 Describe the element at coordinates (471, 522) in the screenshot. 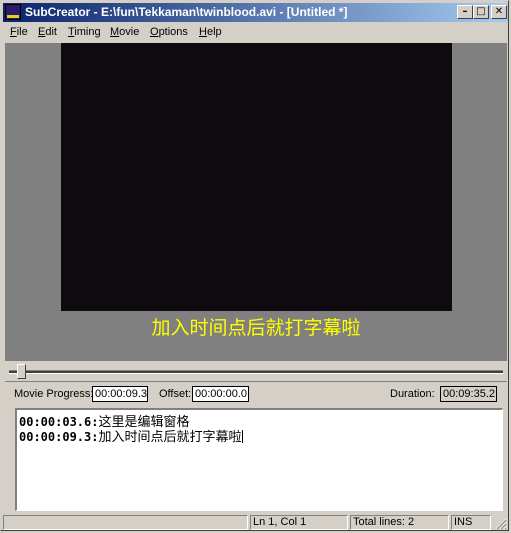

I see `status-mode: INS` at that location.